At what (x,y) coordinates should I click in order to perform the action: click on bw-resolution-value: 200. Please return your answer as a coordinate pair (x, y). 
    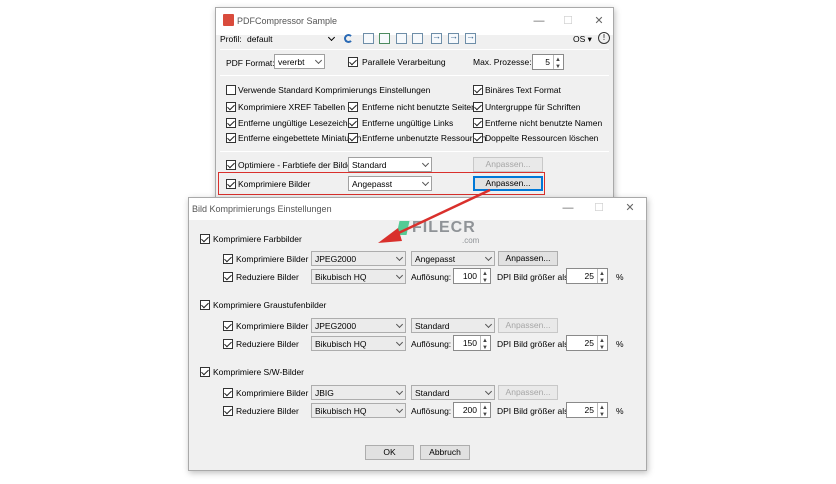
    Looking at the image, I should click on (469, 410).